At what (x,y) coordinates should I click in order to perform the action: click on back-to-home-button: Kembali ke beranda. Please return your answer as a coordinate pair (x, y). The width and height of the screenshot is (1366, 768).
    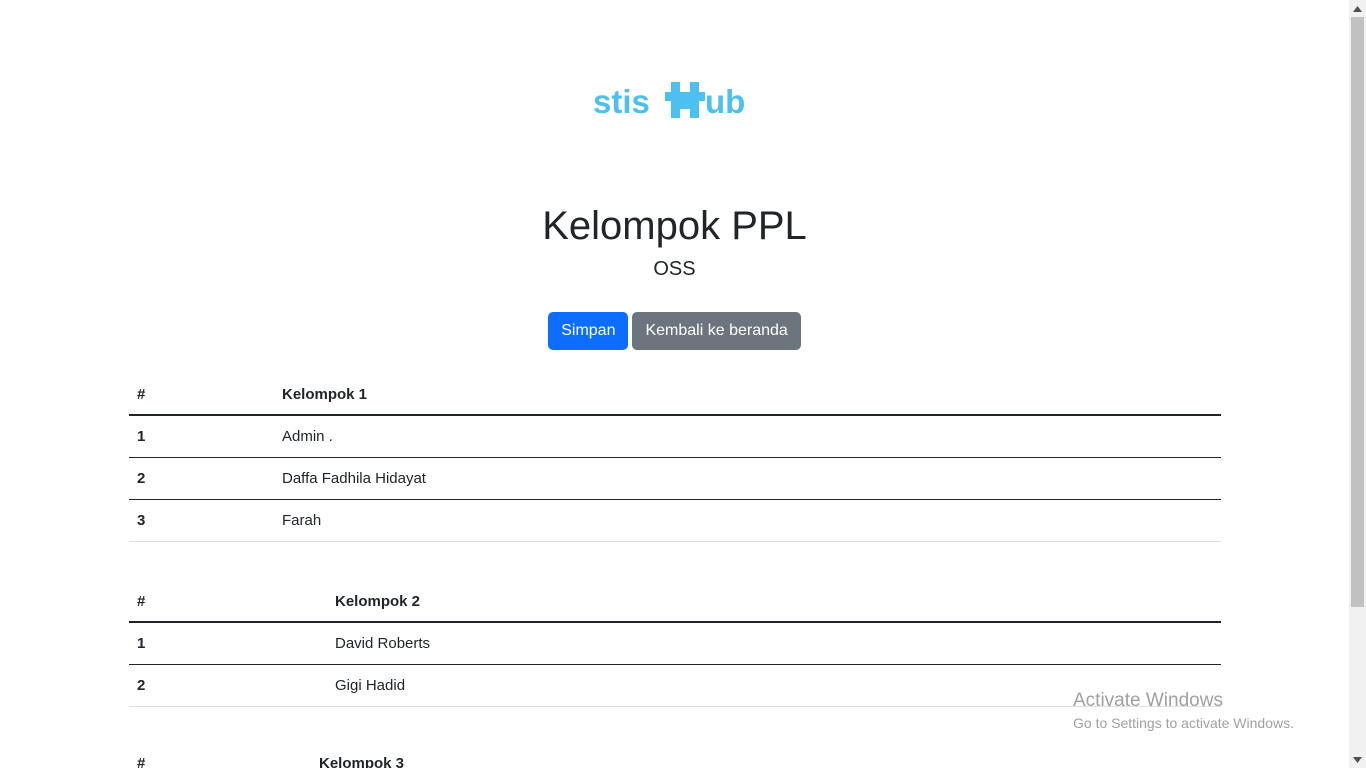
    Looking at the image, I should click on (716, 331).